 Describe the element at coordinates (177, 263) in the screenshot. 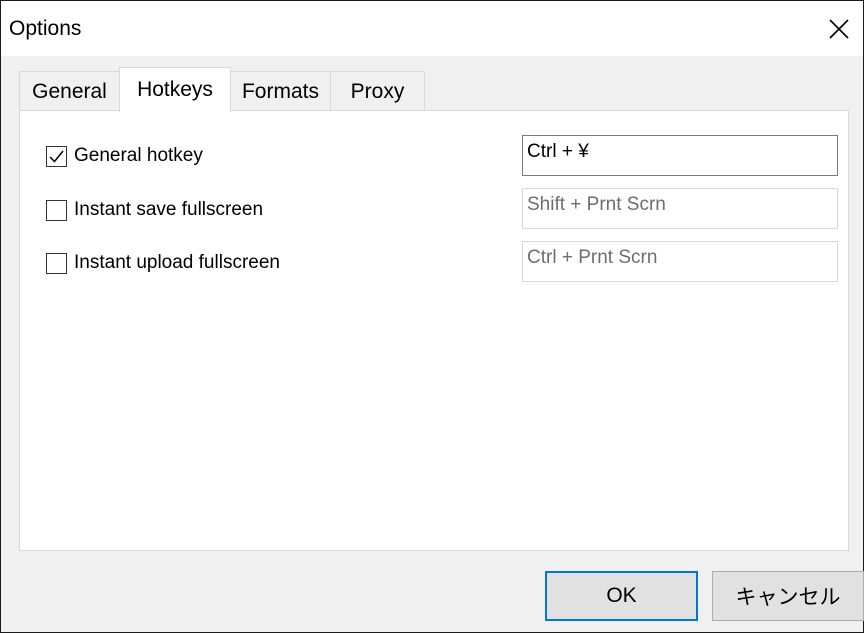

I see `instant-upload-label: Instant upload fullscreen` at that location.